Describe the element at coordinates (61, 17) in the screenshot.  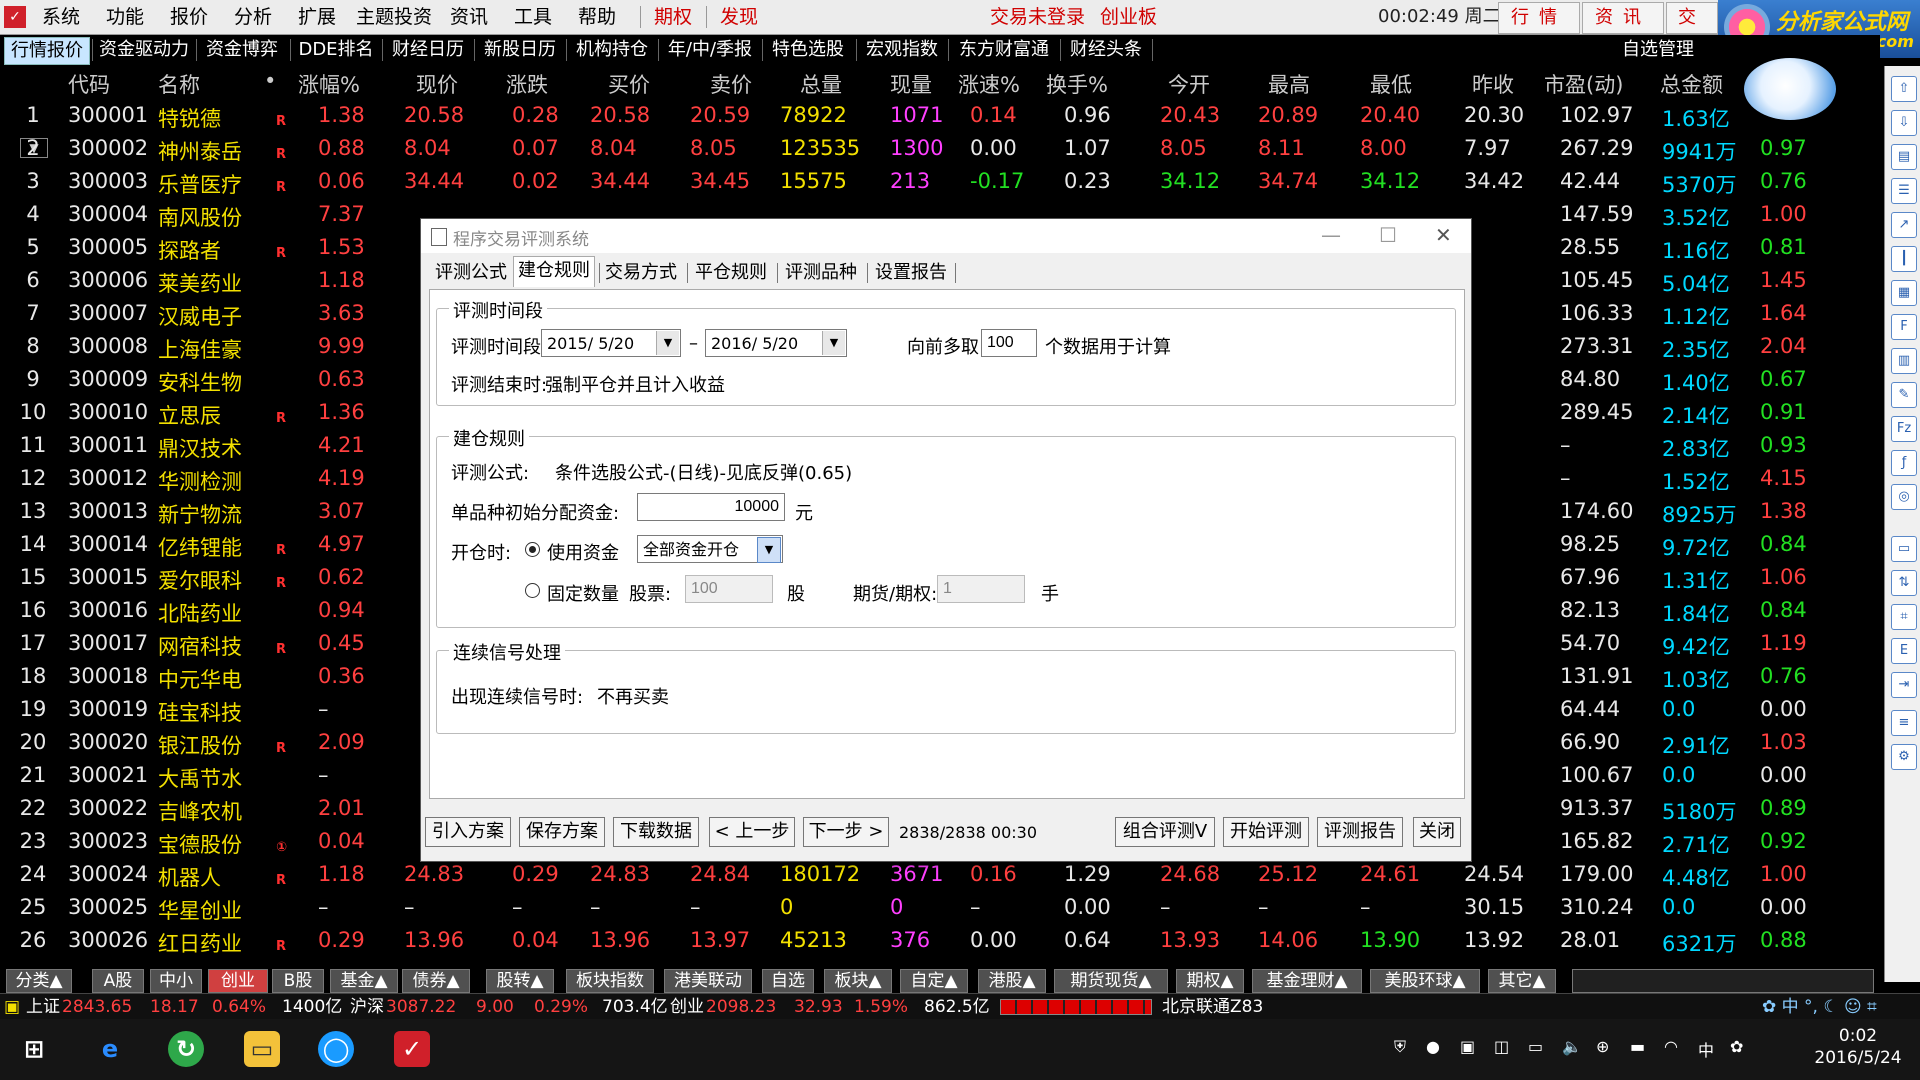
I see `menu-system: 系统` at that location.